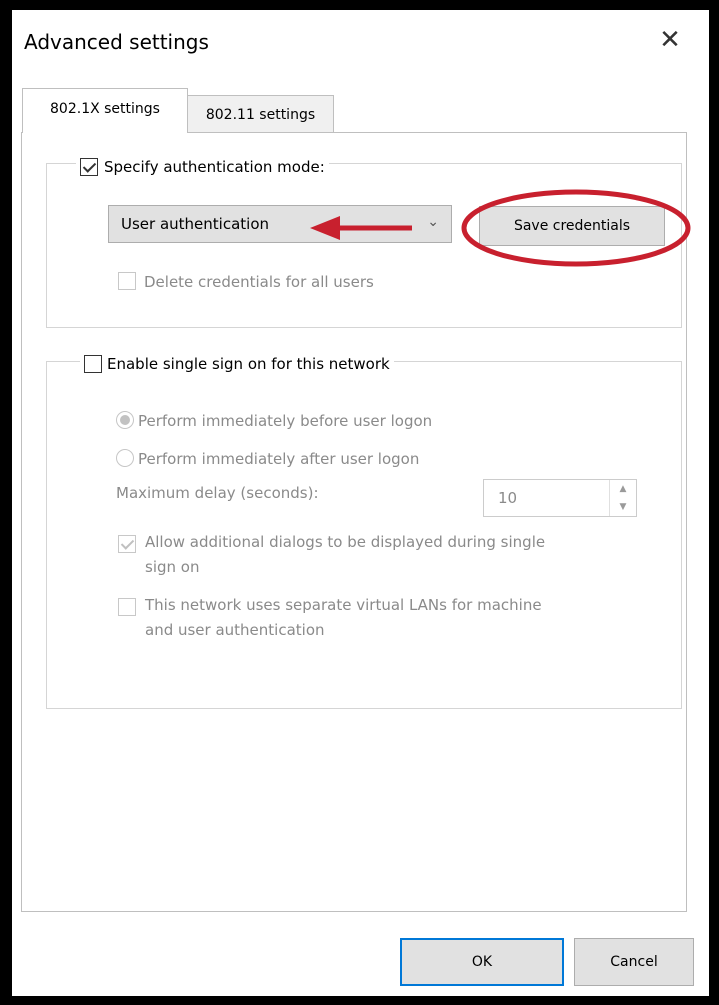 The height and width of the screenshot is (1005, 719). I want to click on enable-sso-checkbox, so click(93, 364).